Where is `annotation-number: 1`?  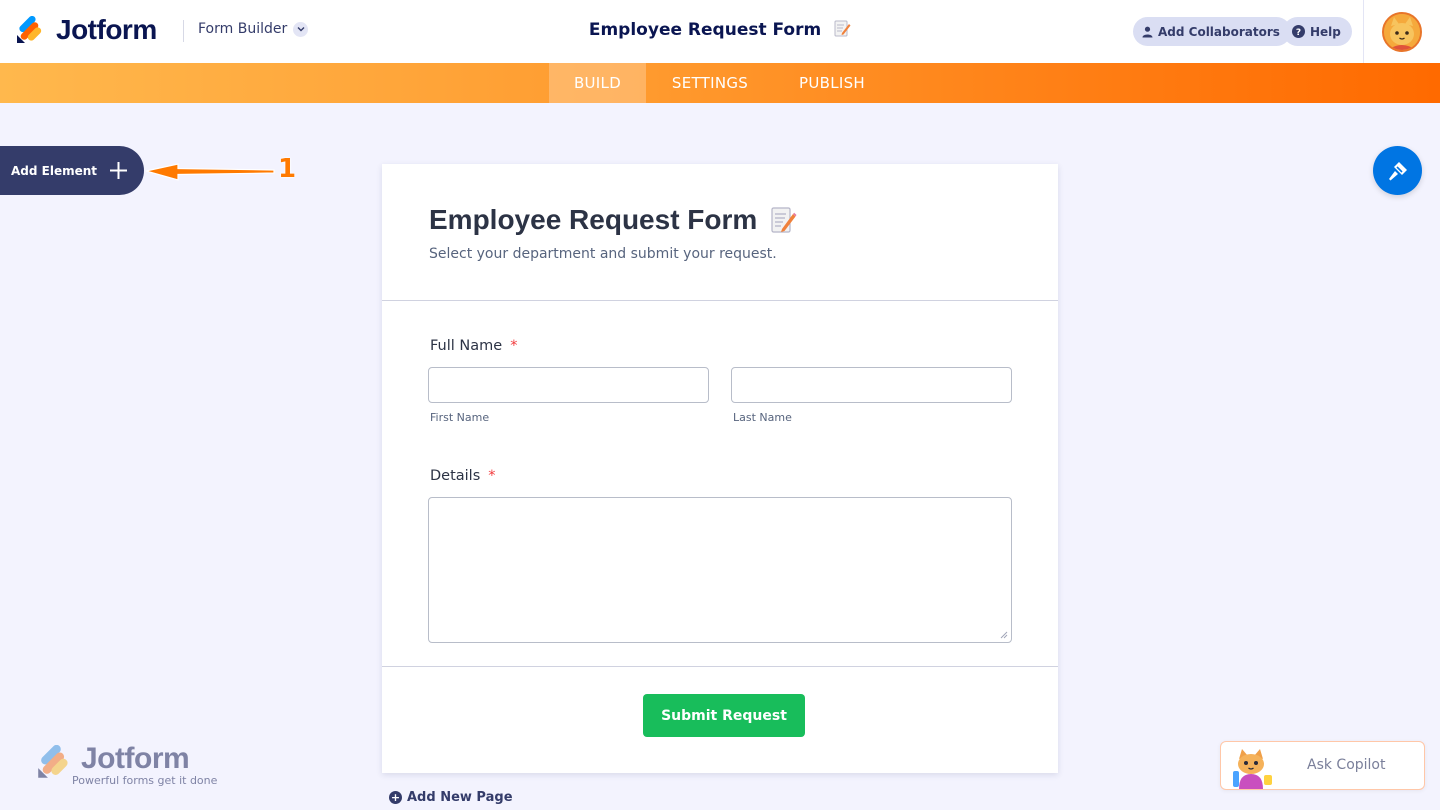 annotation-number: 1 is located at coordinates (287, 169).